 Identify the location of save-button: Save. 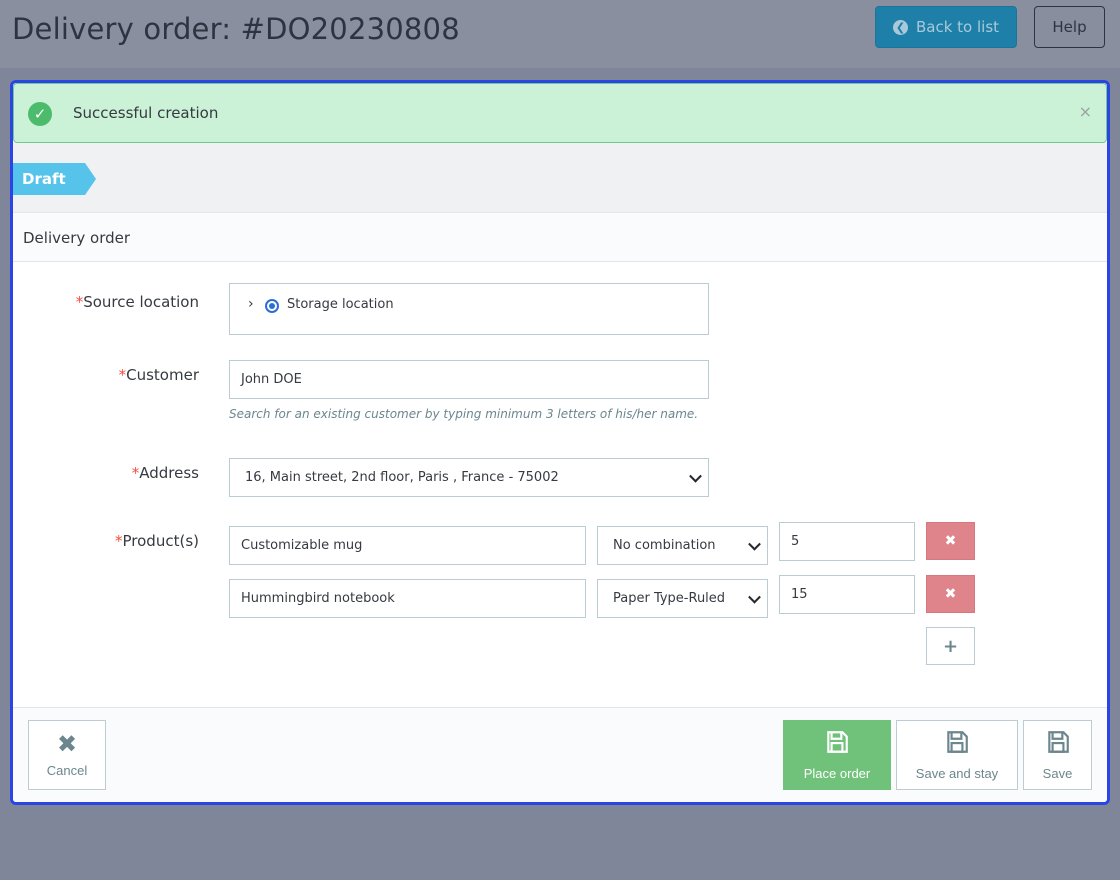
(1057, 755).